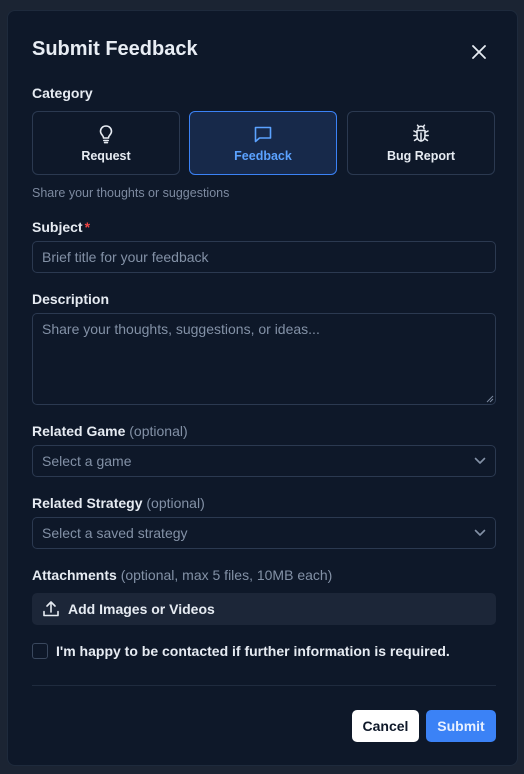 This screenshot has height=774, width=524. Describe the element at coordinates (263, 143) in the screenshot. I see `category-feedback-button: Feedback` at that location.